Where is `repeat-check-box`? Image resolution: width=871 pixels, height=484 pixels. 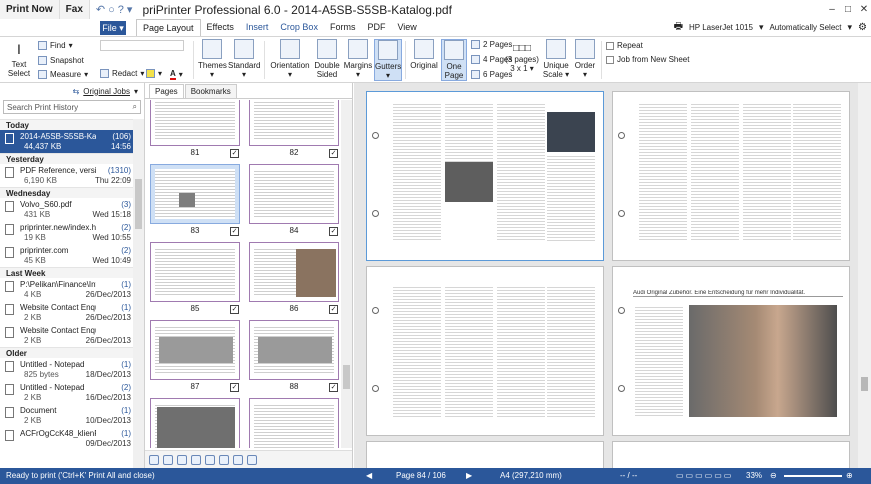 repeat-check-box is located at coordinates (610, 45).